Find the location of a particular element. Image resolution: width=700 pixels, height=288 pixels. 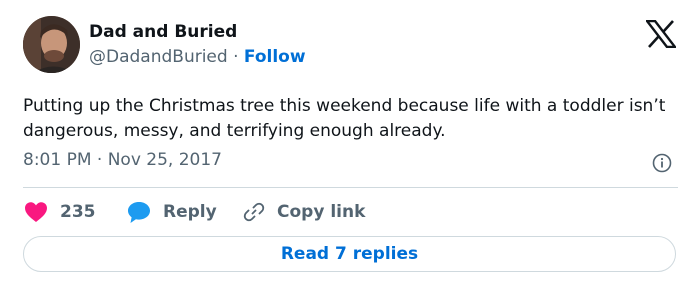

speech-bubble-icon is located at coordinates (139, 212).